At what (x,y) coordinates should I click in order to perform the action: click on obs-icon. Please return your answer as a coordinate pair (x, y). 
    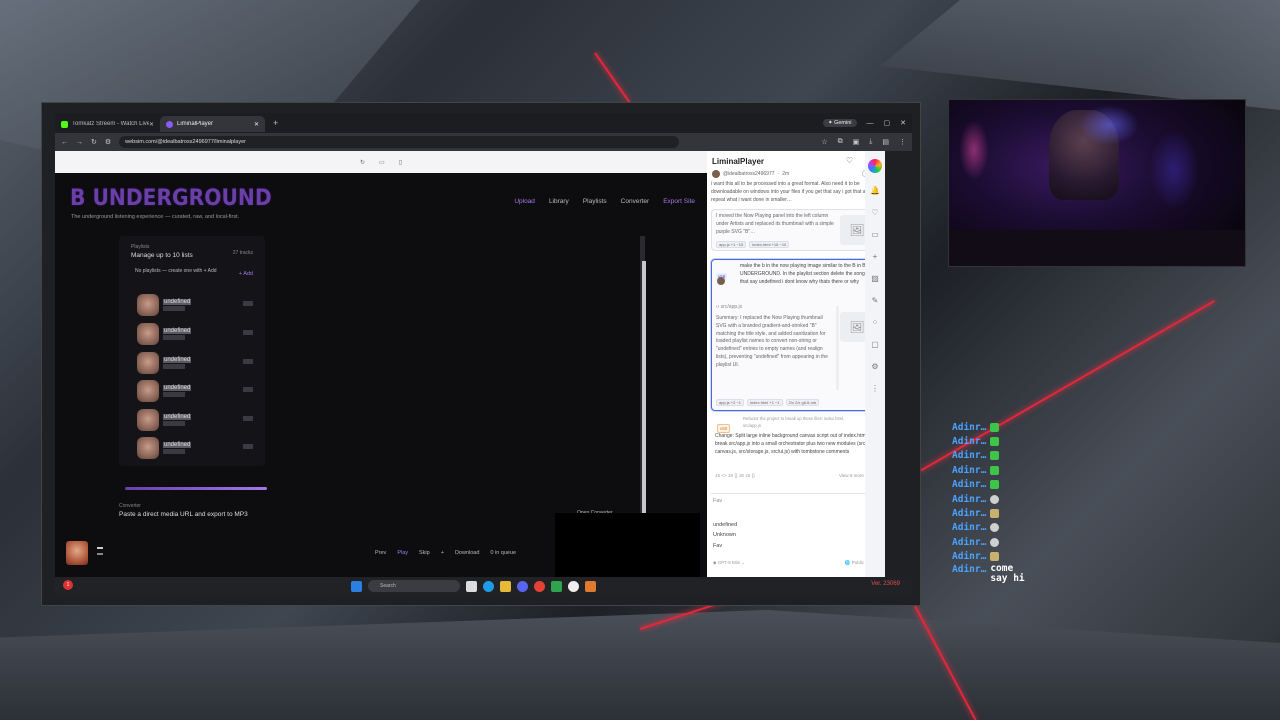
    Looking at the image, I should click on (573, 586).